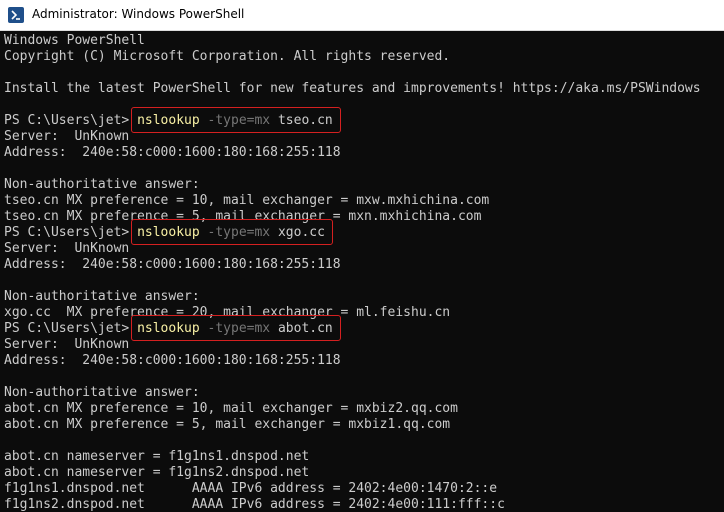 This screenshot has height=512, width=724. I want to click on output-line: abot.cn nameserver = f1g1ns2.dnspod.net, so click(157, 472).